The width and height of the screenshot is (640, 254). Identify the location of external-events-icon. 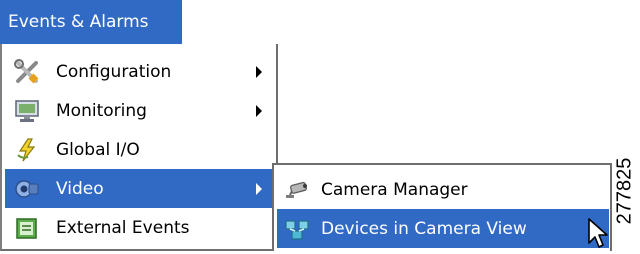
(27, 228).